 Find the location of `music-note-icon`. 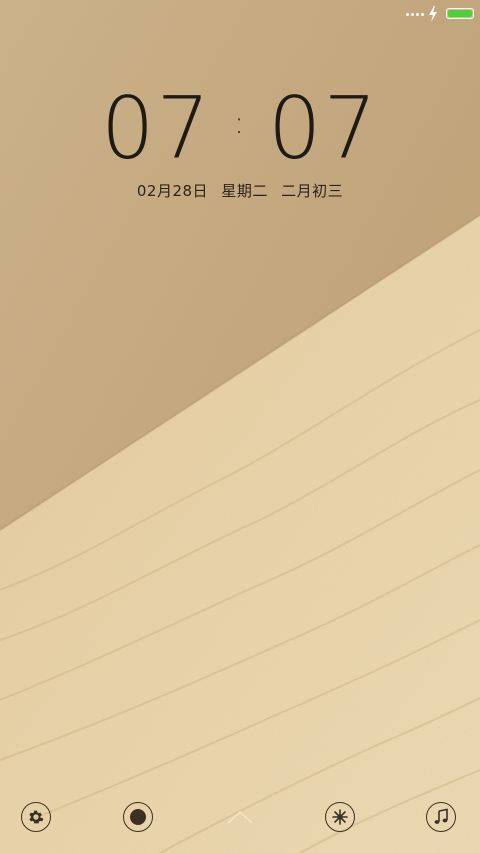

music-note-icon is located at coordinates (441, 816).